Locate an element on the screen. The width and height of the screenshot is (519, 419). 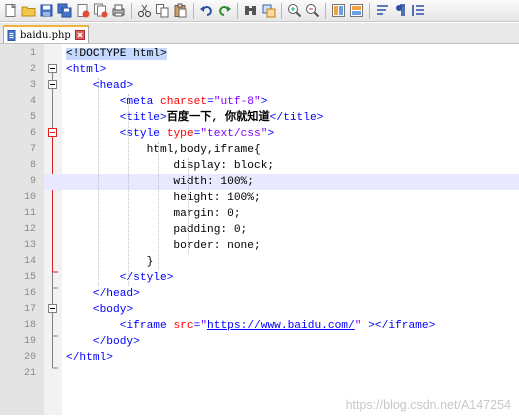
save-icon is located at coordinates (46, 10).